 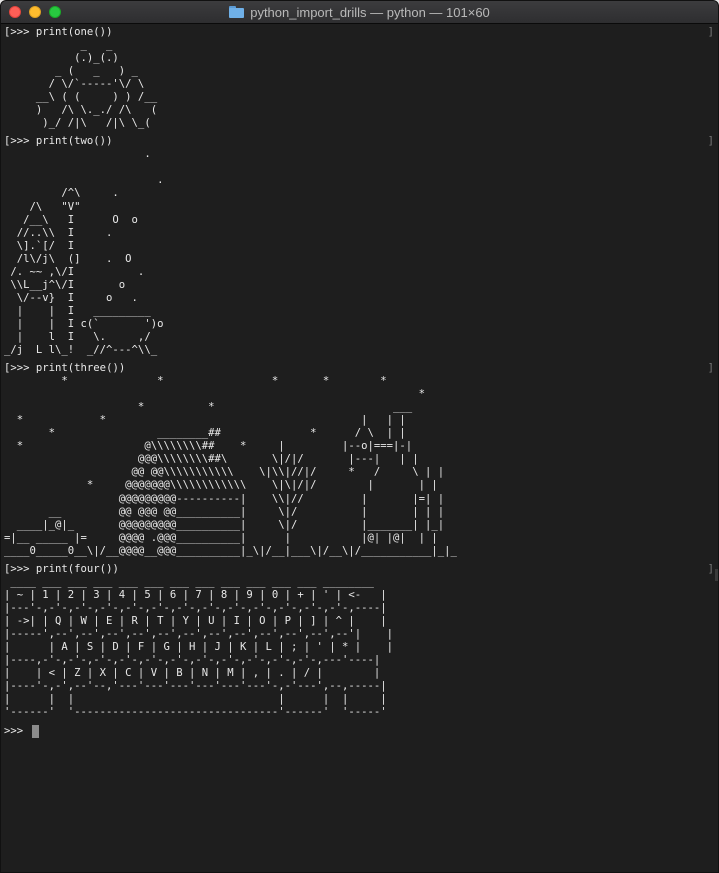 I want to click on command-text: print(three()), so click(x=80, y=368).